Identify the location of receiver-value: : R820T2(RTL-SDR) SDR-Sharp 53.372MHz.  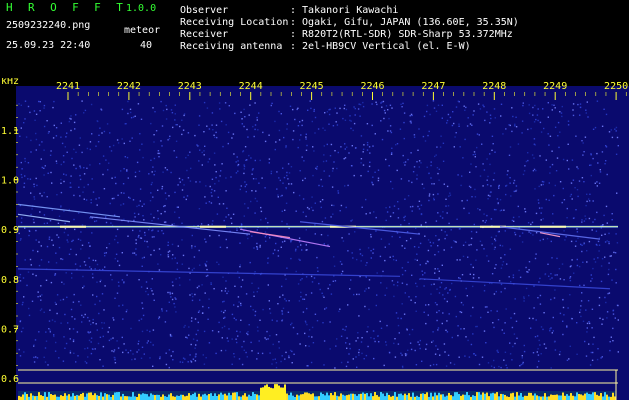
(401, 34).